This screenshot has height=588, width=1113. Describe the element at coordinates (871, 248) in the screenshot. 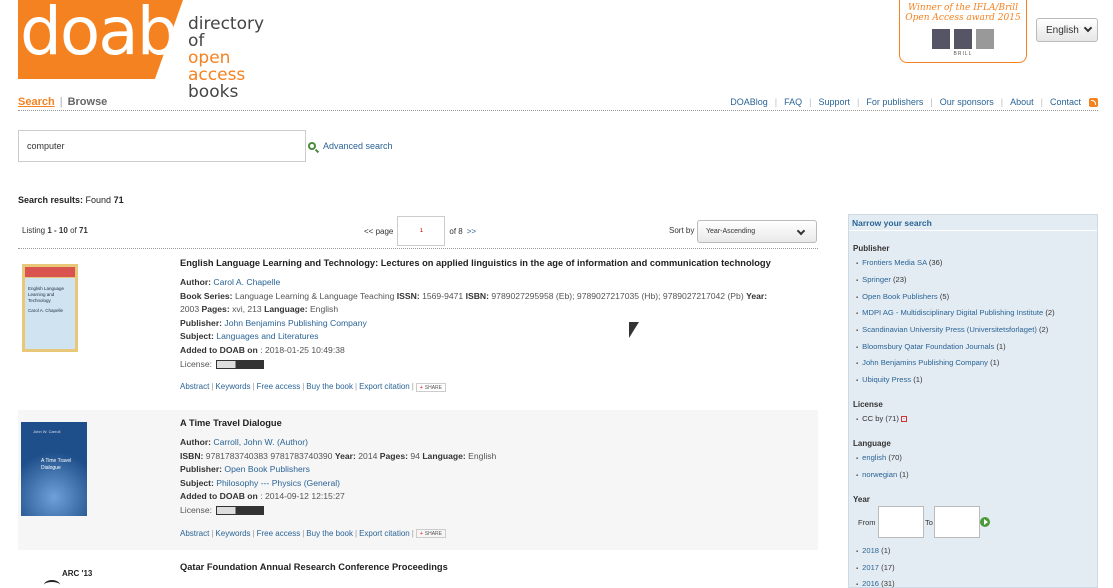

I see `facet-heading-publisher: Publisher` at that location.